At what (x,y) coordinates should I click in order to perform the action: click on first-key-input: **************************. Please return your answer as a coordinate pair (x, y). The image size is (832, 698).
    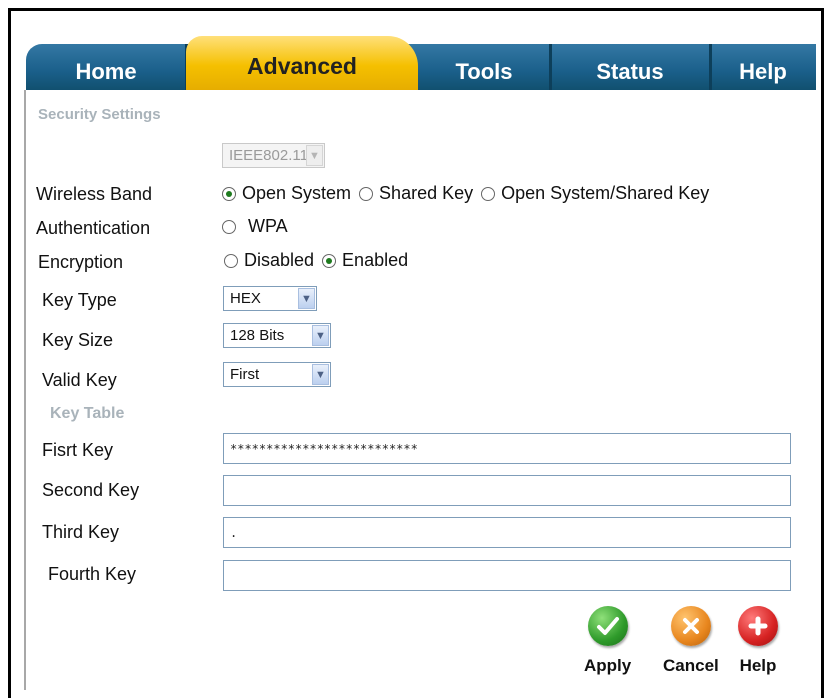
    Looking at the image, I should click on (507, 448).